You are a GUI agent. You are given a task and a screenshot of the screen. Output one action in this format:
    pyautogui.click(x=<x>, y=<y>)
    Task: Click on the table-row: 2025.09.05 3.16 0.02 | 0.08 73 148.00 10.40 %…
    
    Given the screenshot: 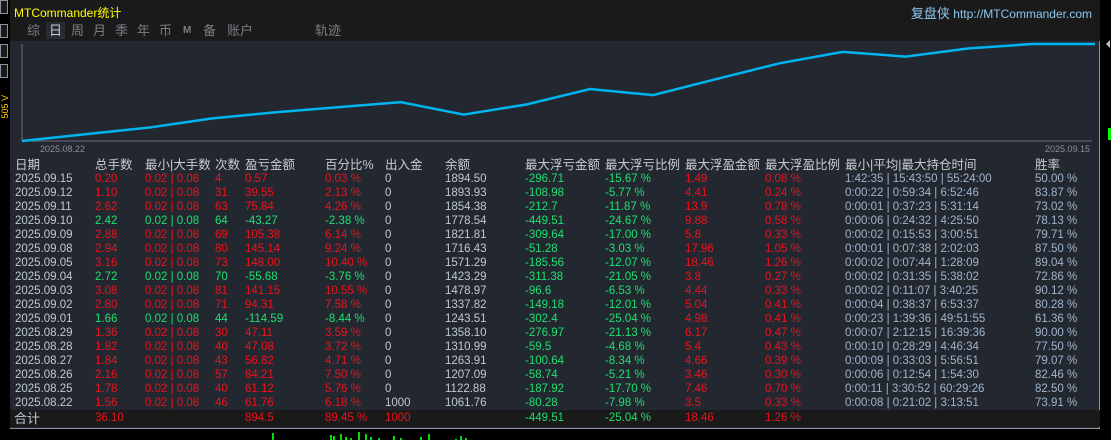 What is the action you would take?
    pyautogui.click(x=555, y=263)
    